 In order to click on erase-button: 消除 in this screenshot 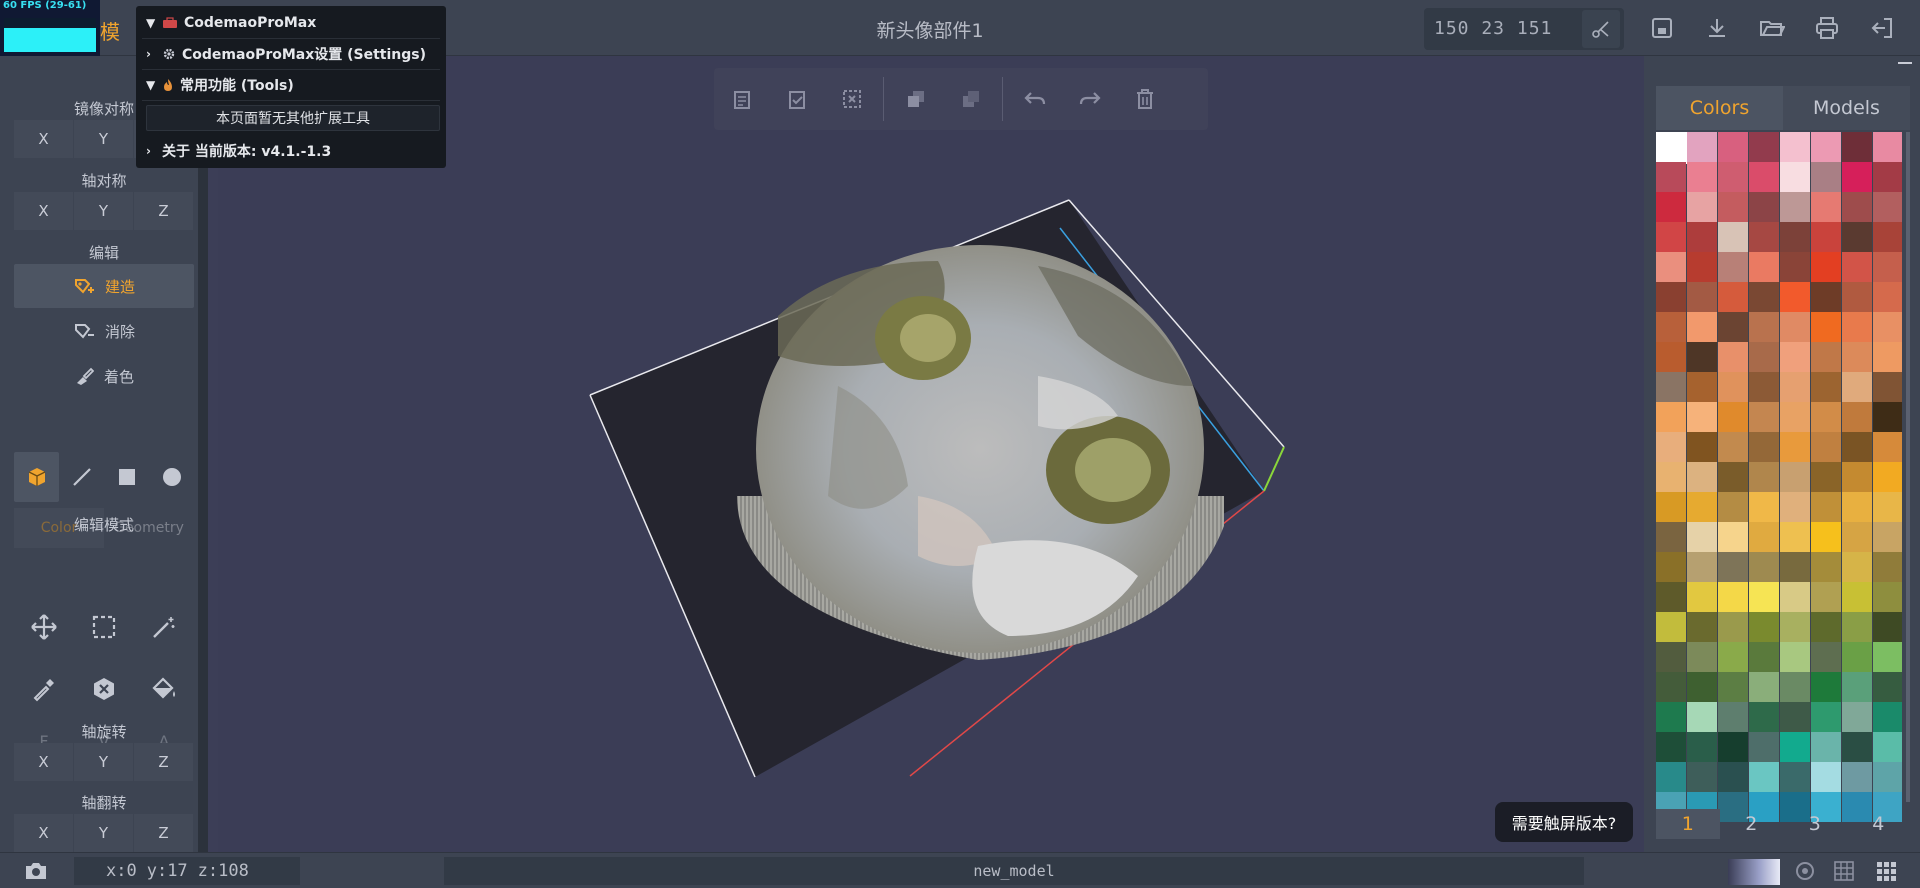, I will do `click(104, 331)`.